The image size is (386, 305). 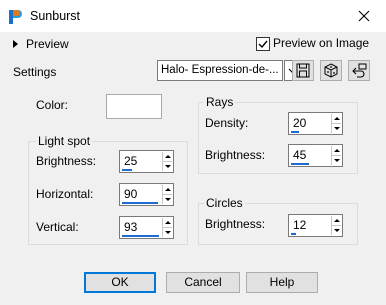 I want to click on reset-icon, so click(x=359, y=70).